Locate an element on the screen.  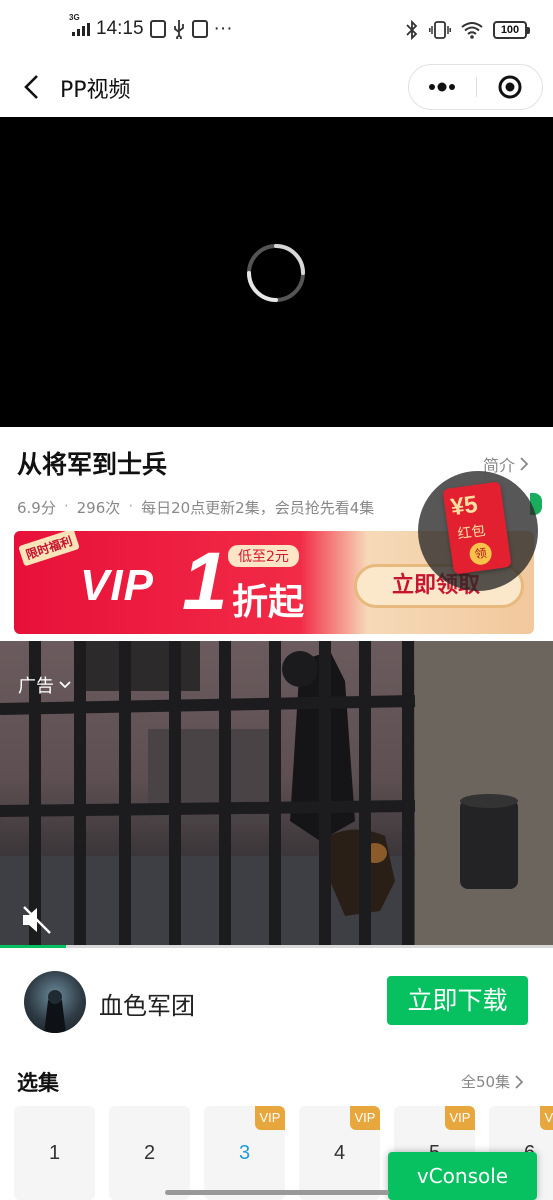
all-episodes-link: 全50集 is located at coordinates (492, 1081).